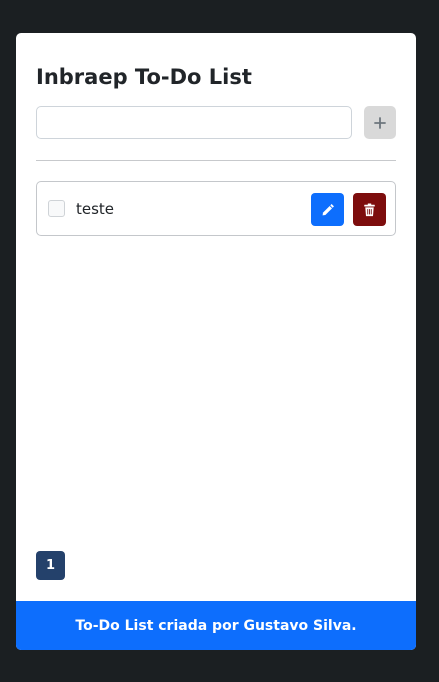  I want to click on pencil-icon, so click(328, 210).